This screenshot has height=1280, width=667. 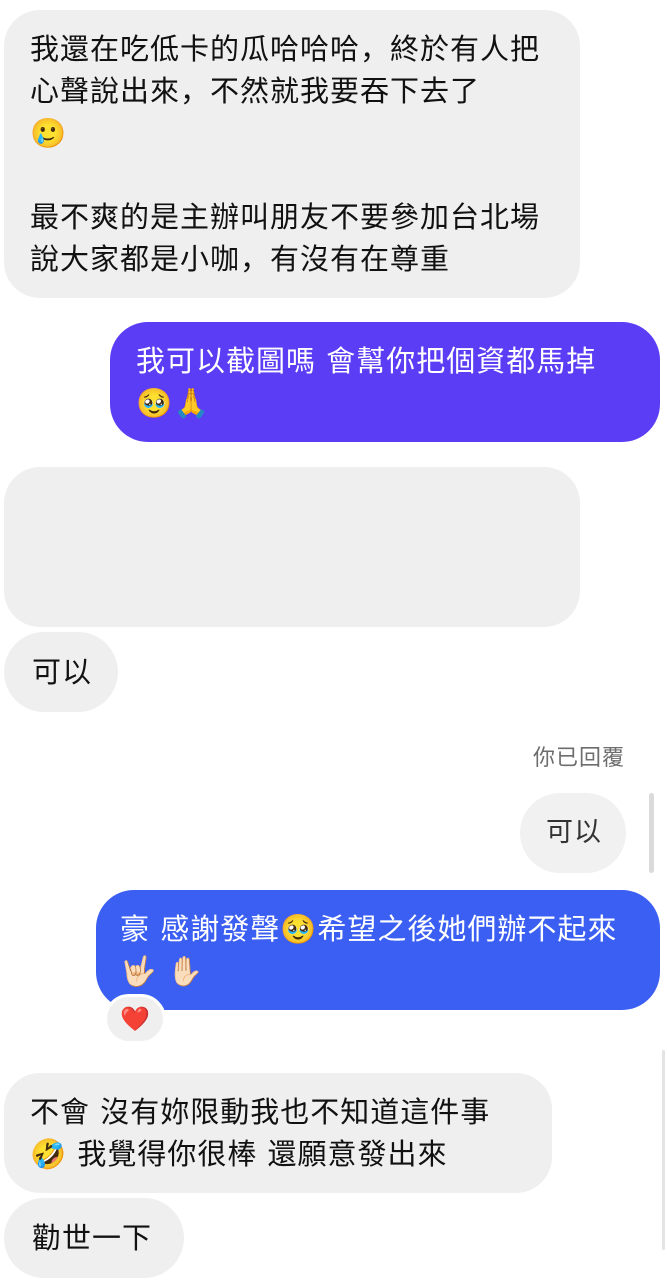 I want to click on reply-indicator: 你已回覆, so click(x=578, y=758).